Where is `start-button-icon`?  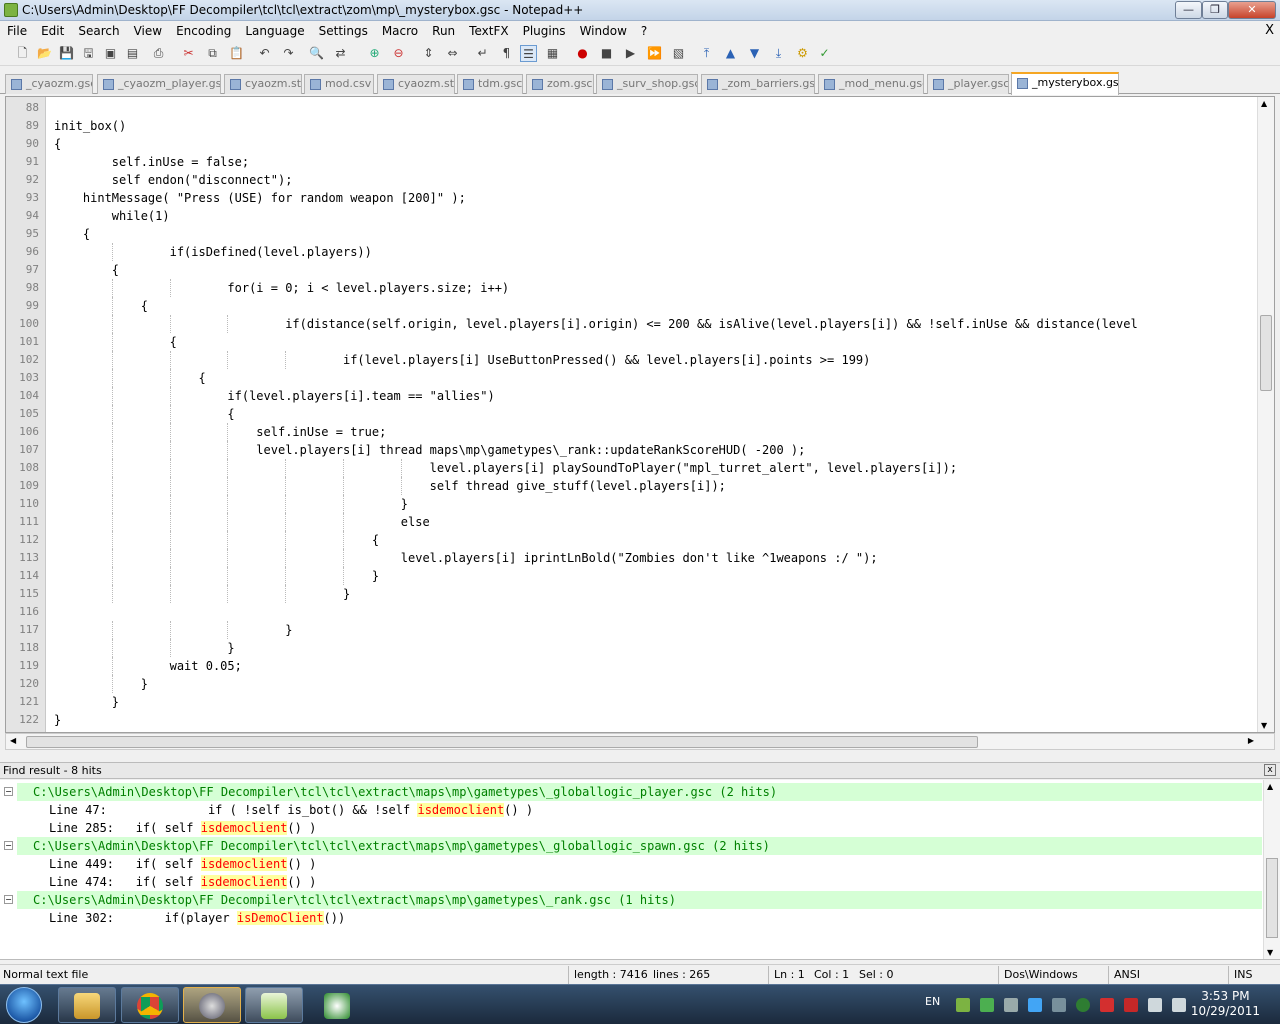
start-button-icon is located at coordinates (24, 1005).